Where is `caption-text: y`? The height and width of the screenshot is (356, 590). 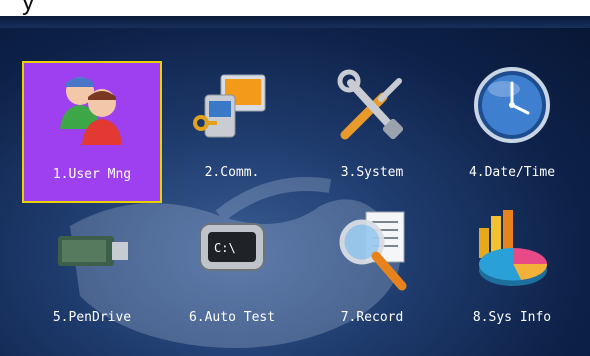 caption-text: y is located at coordinates (28, 8).